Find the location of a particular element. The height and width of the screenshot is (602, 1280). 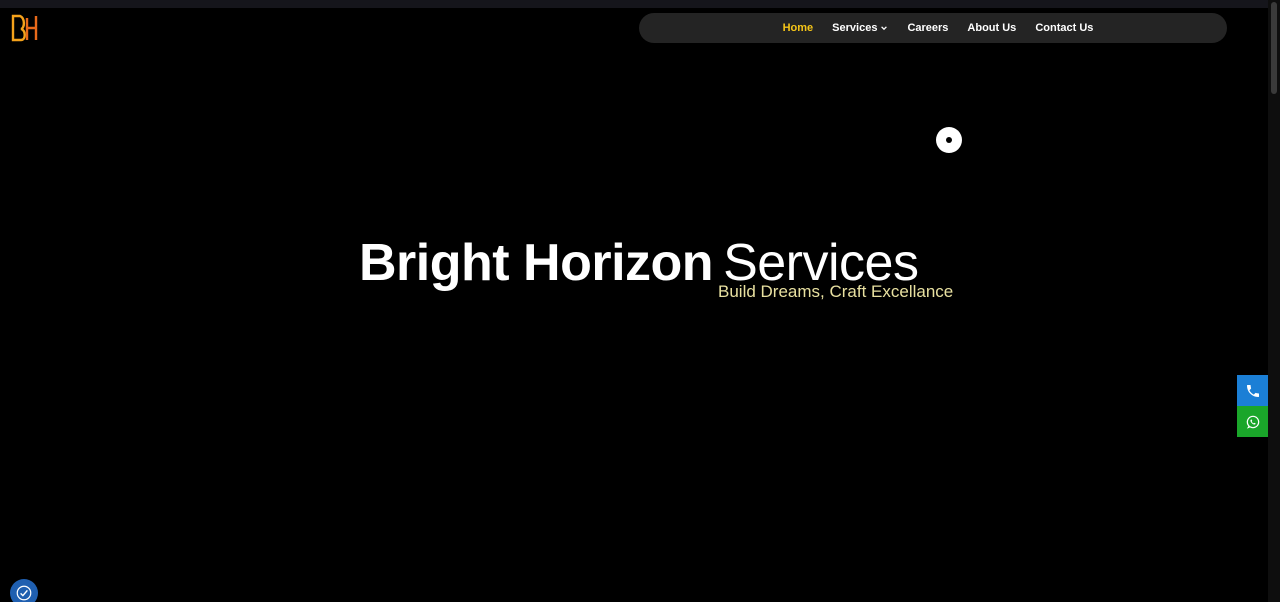

cursor-follower is located at coordinates (949, 140).